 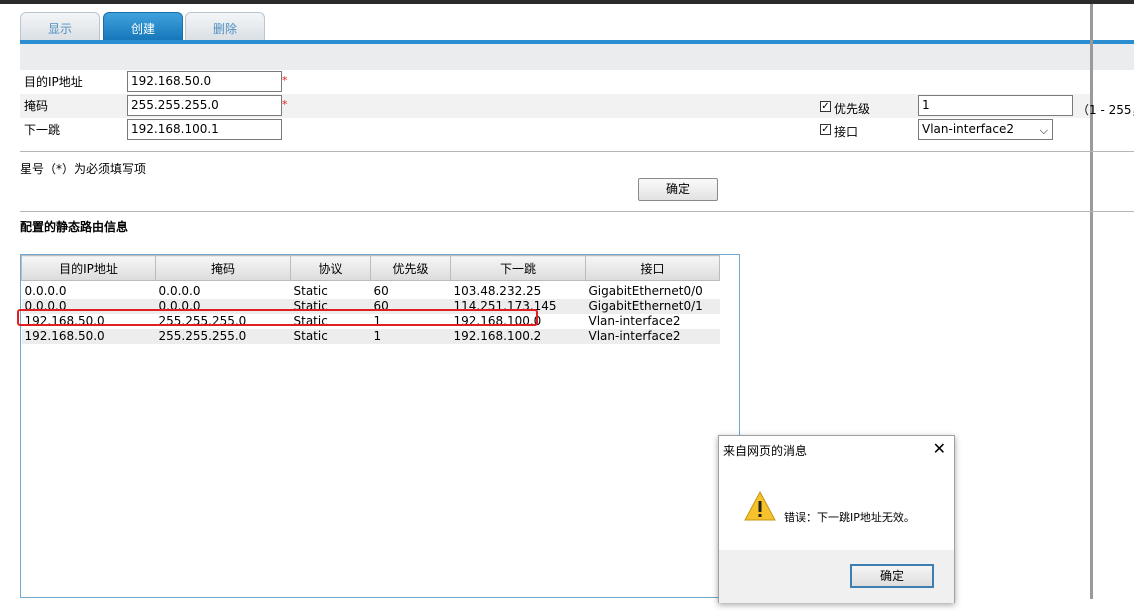 I want to click on cell-mask: 0.0.0.0, so click(x=179, y=291).